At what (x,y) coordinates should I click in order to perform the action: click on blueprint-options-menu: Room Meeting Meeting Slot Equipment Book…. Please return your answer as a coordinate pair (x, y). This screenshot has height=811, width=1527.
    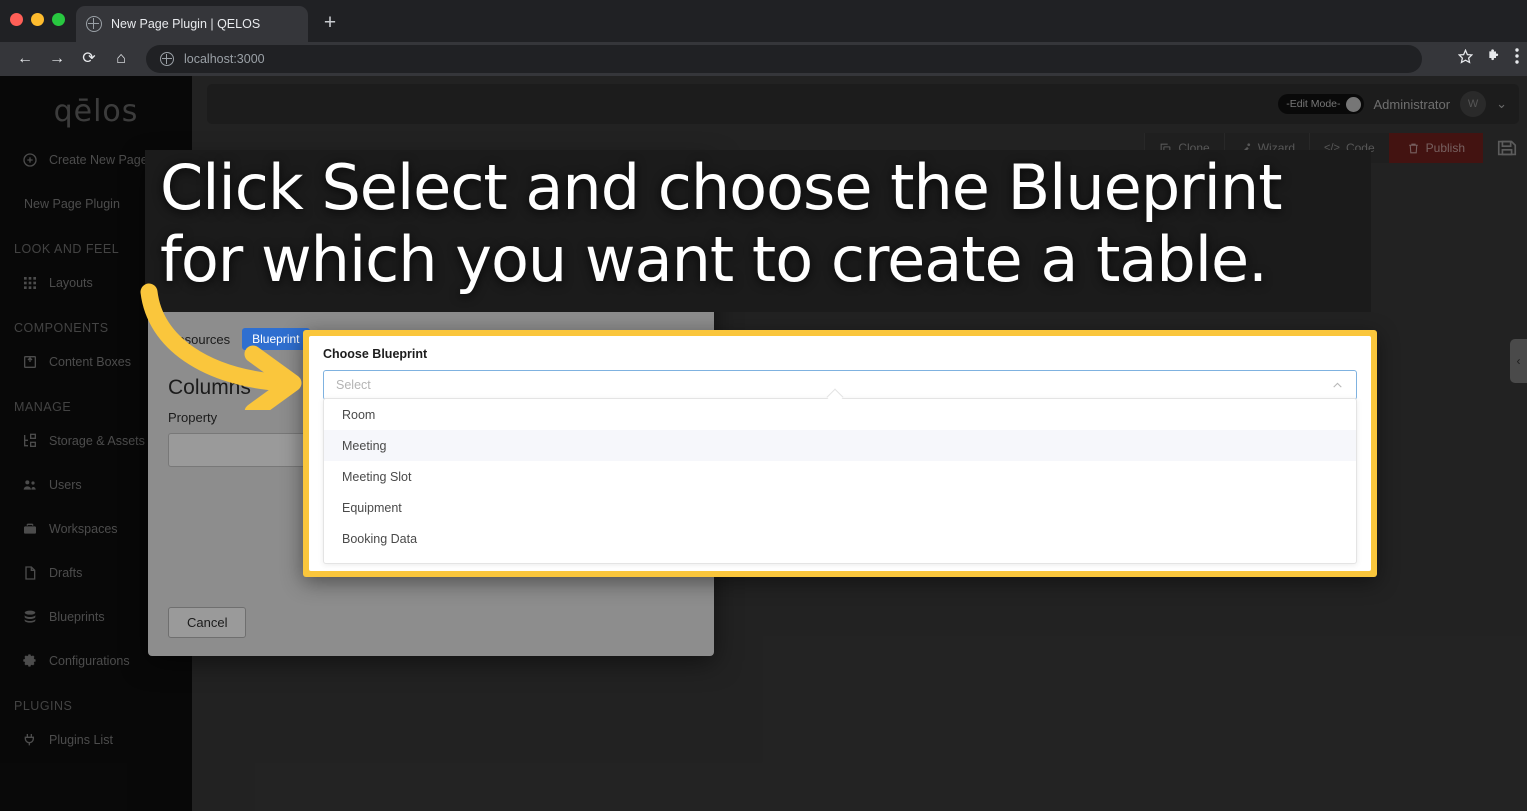
    Looking at the image, I should click on (840, 481).